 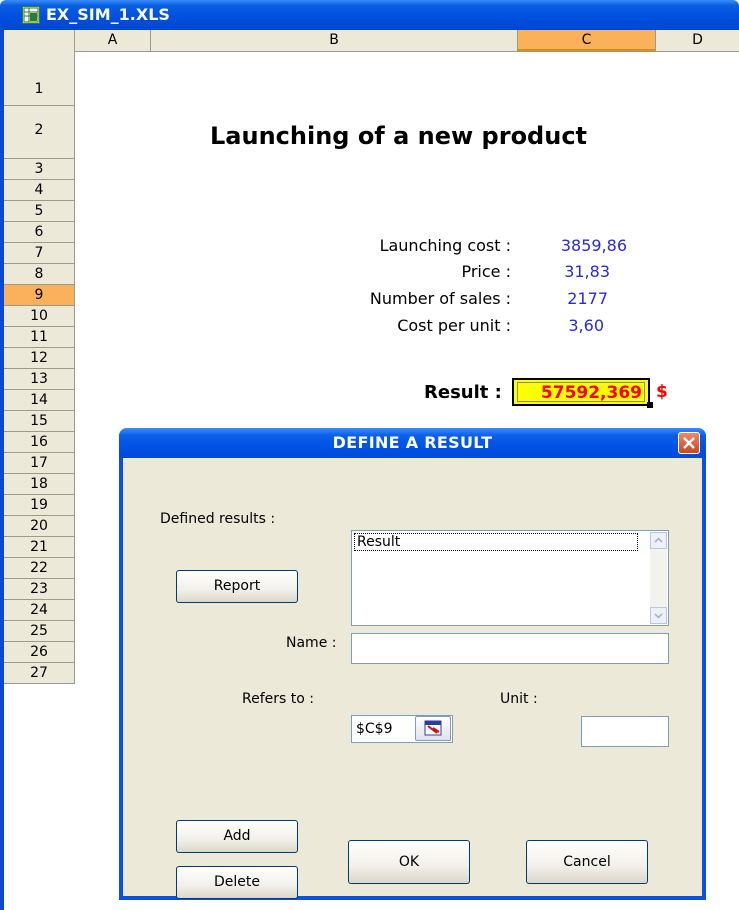 I want to click on result-label: Result :, so click(x=463, y=392).